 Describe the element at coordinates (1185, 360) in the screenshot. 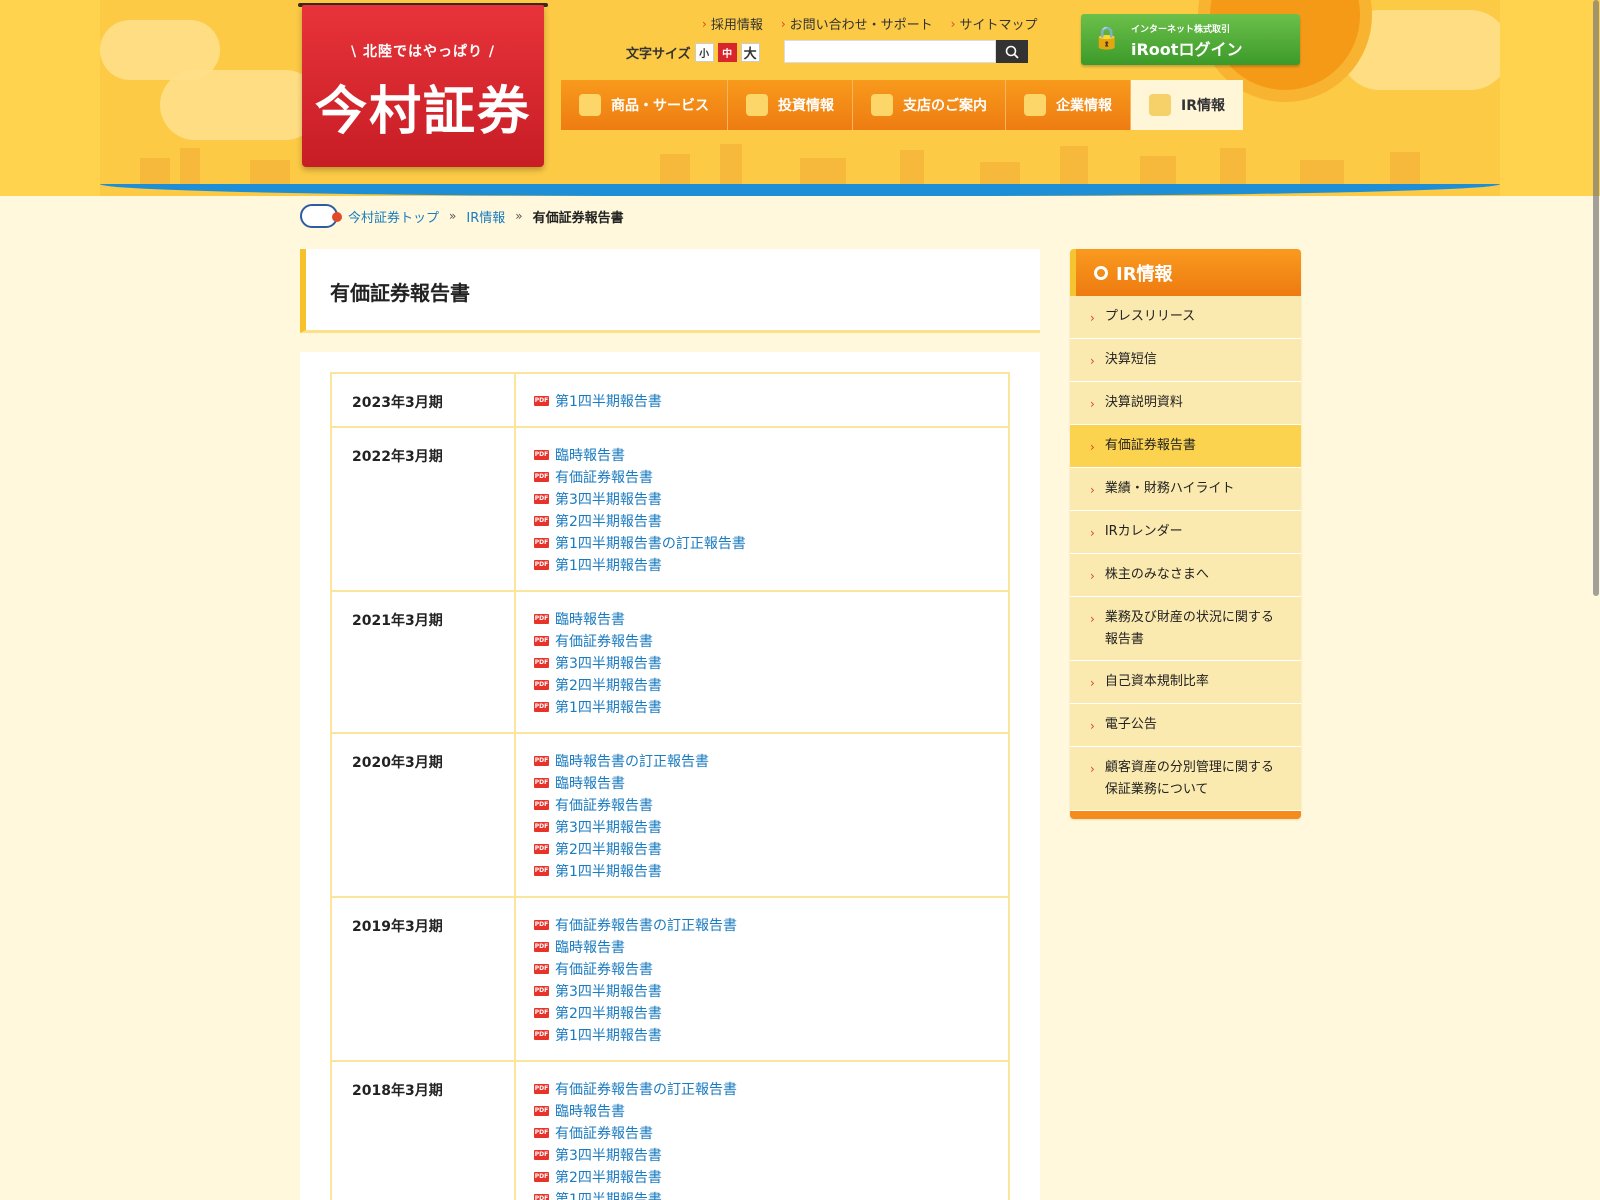

I see `sidebar-item: › 決算短信` at that location.